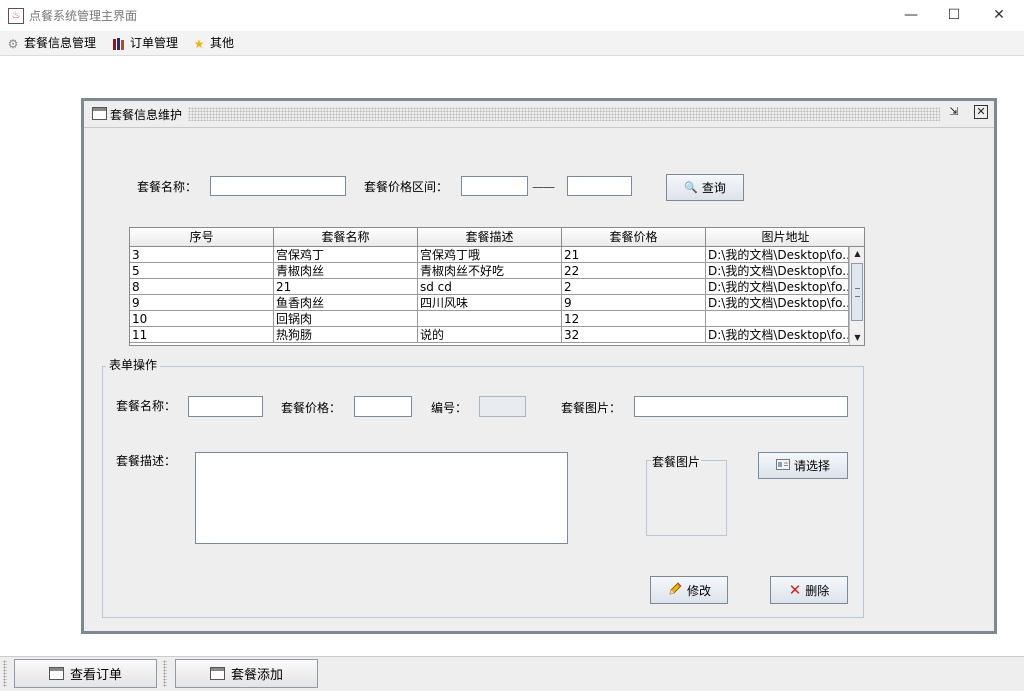 This screenshot has width=1024, height=691. I want to click on restore-icon: ⇲, so click(954, 112).